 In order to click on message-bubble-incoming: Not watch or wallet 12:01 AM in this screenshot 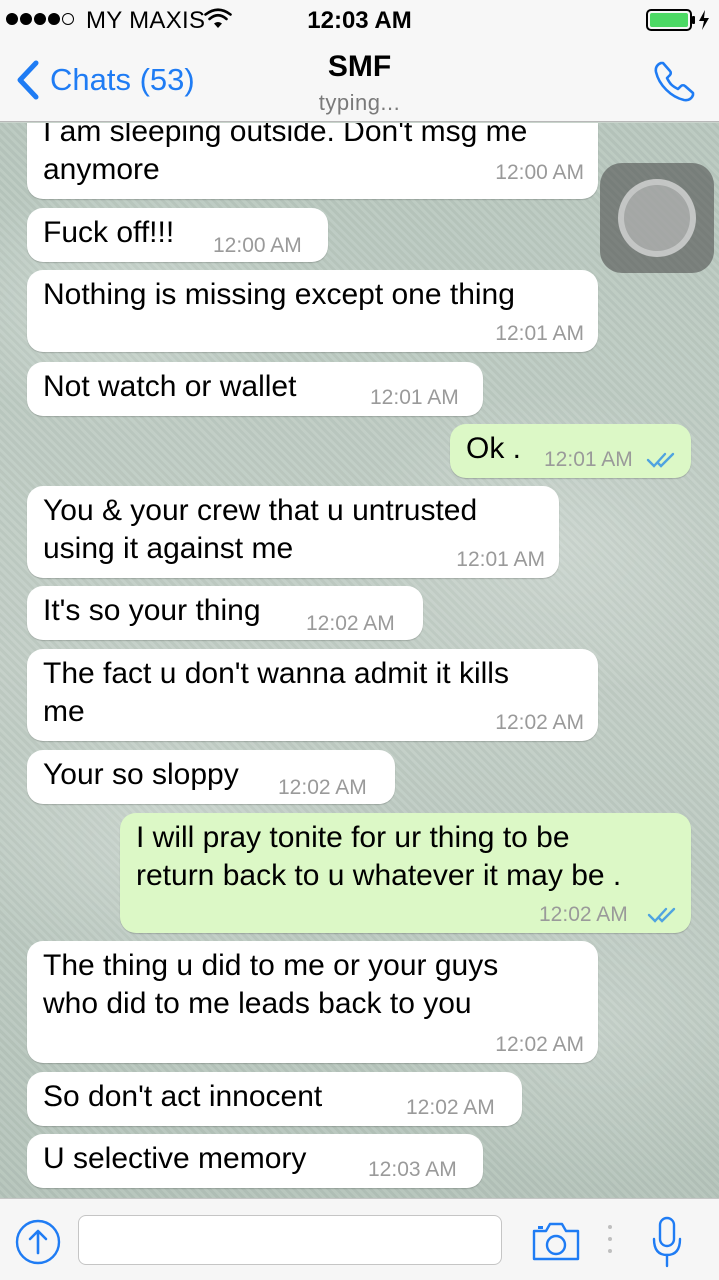, I will do `click(255, 389)`.